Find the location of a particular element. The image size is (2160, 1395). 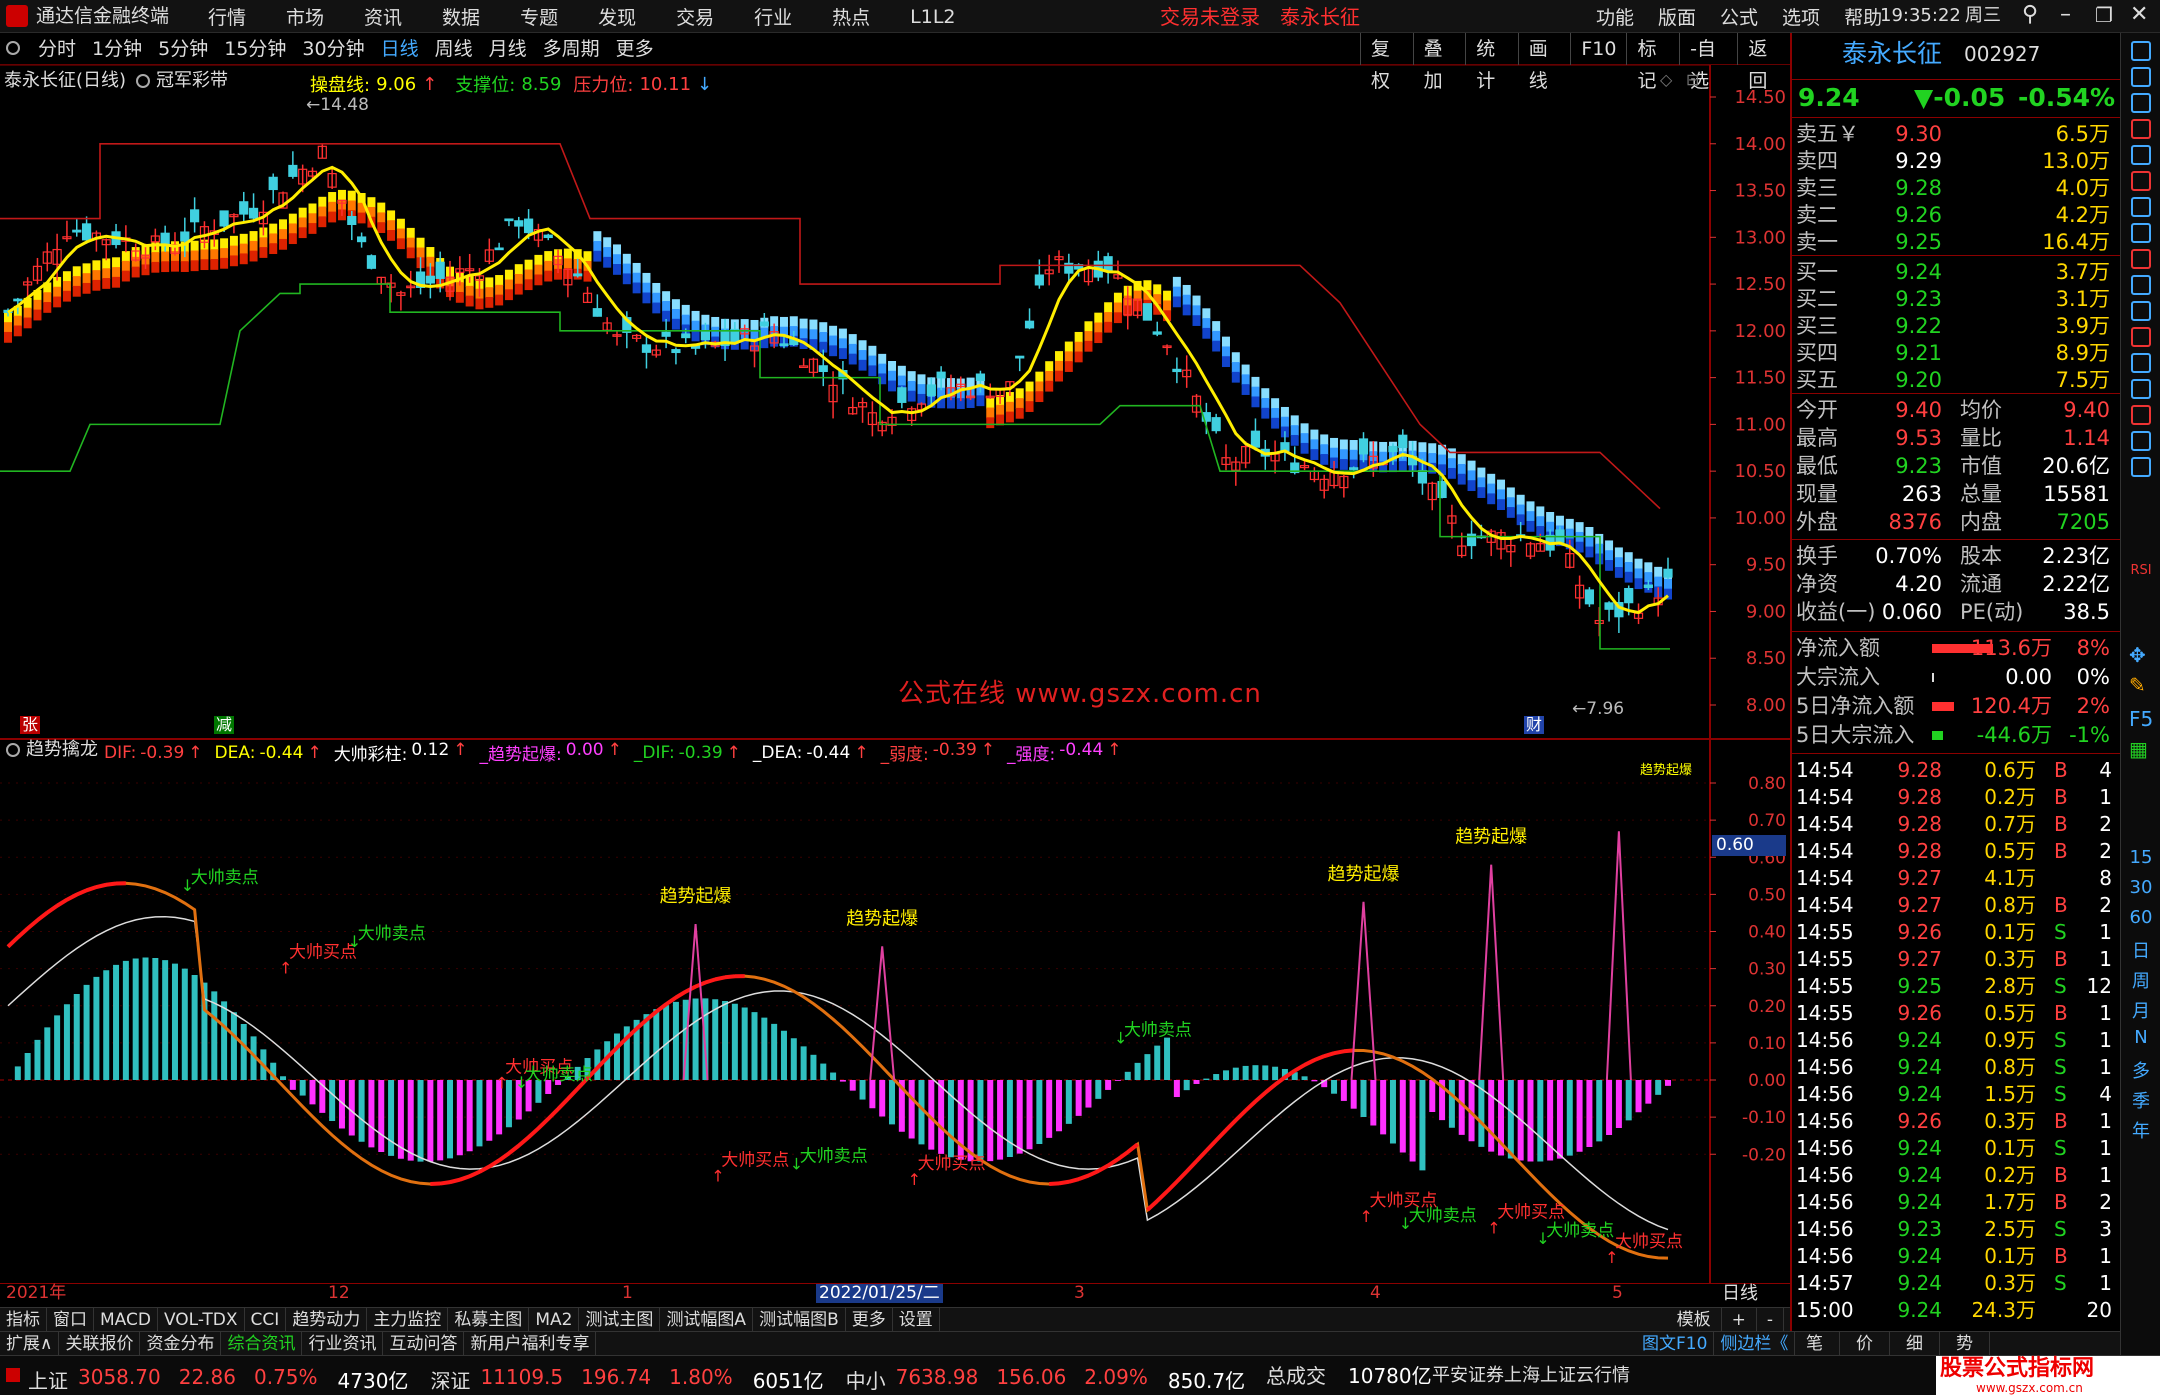

info-tab: 关联报价 is located at coordinates (100, 1343).